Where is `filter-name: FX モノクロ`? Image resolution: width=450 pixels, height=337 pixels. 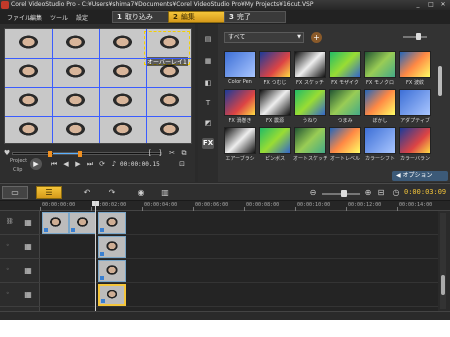
filter-name: FX モノクロ is located at coordinates (380, 83).